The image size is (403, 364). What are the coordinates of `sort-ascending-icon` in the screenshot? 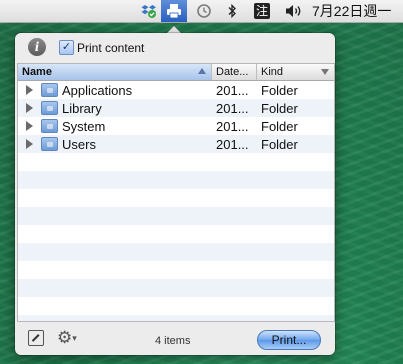 It's located at (202, 71).